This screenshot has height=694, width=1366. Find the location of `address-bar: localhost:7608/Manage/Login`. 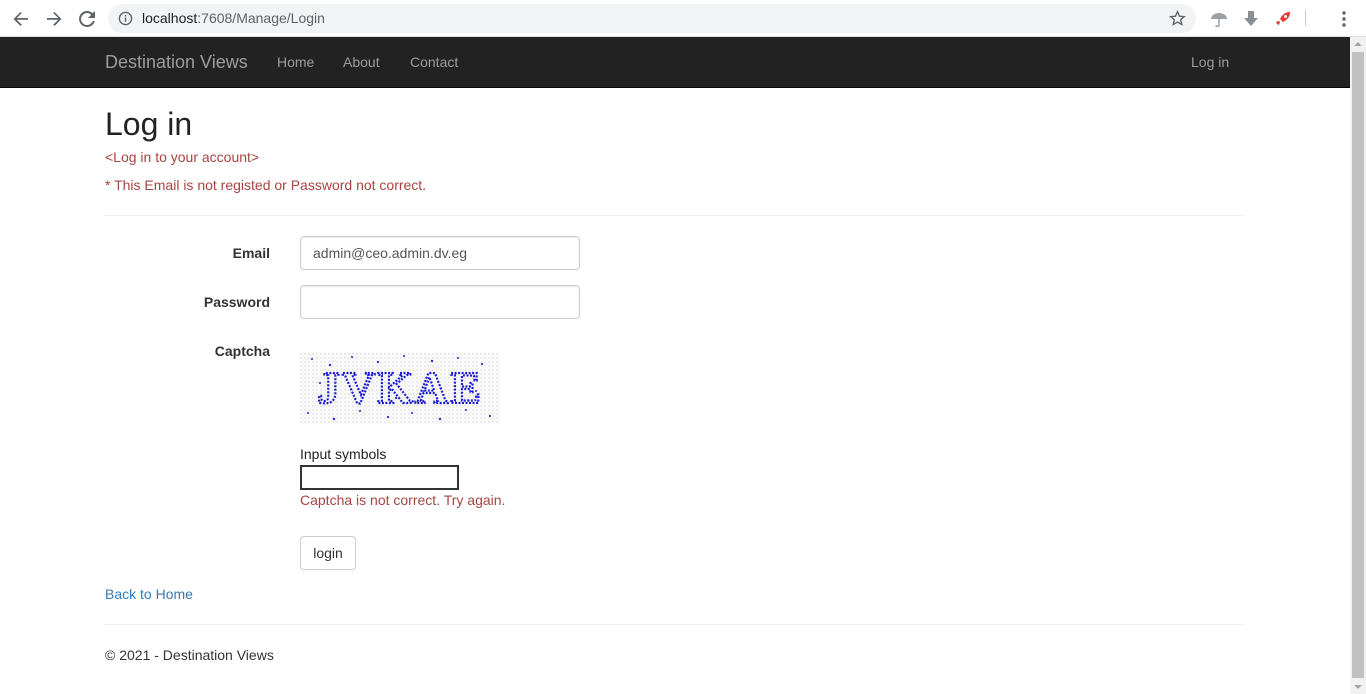

address-bar: localhost:7608/Manage/Login is located at coordinates (652, 18).